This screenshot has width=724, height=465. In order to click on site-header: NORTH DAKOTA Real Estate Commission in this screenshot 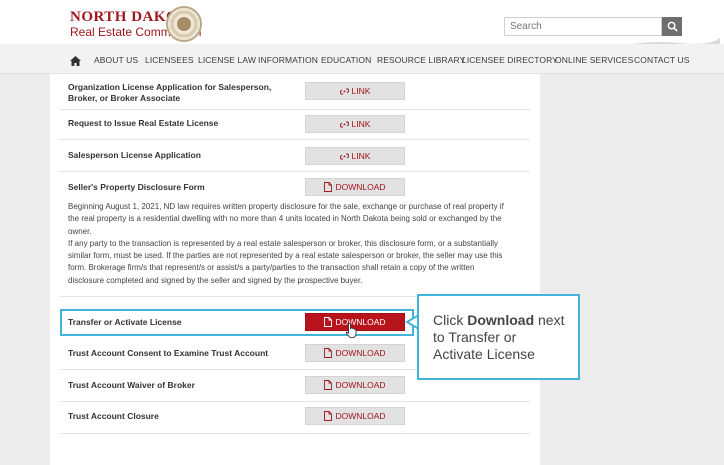, I will do `click(362, 24)`.